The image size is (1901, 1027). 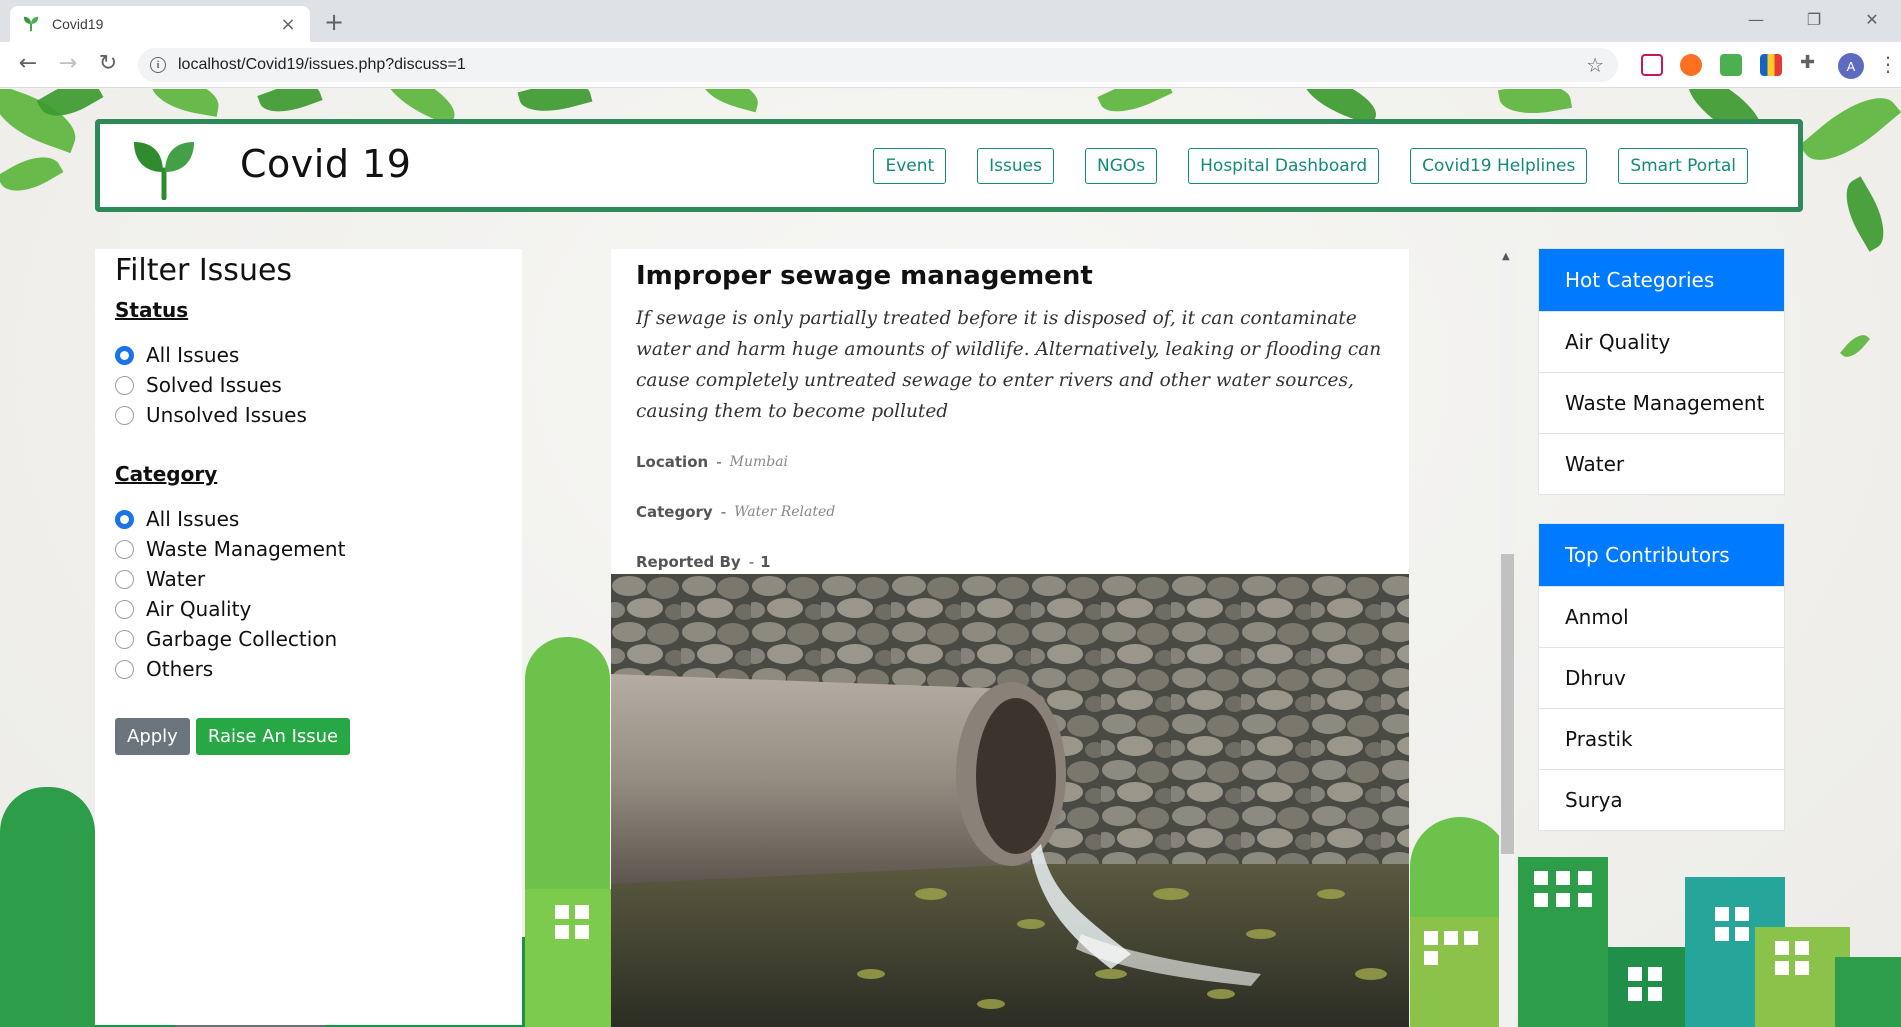 What do you see at coordinates (1499, 166) in the screenshot?
I see `nav-covid19-helplines: Covid19 Helplines` at bounding box center [1499, 166].